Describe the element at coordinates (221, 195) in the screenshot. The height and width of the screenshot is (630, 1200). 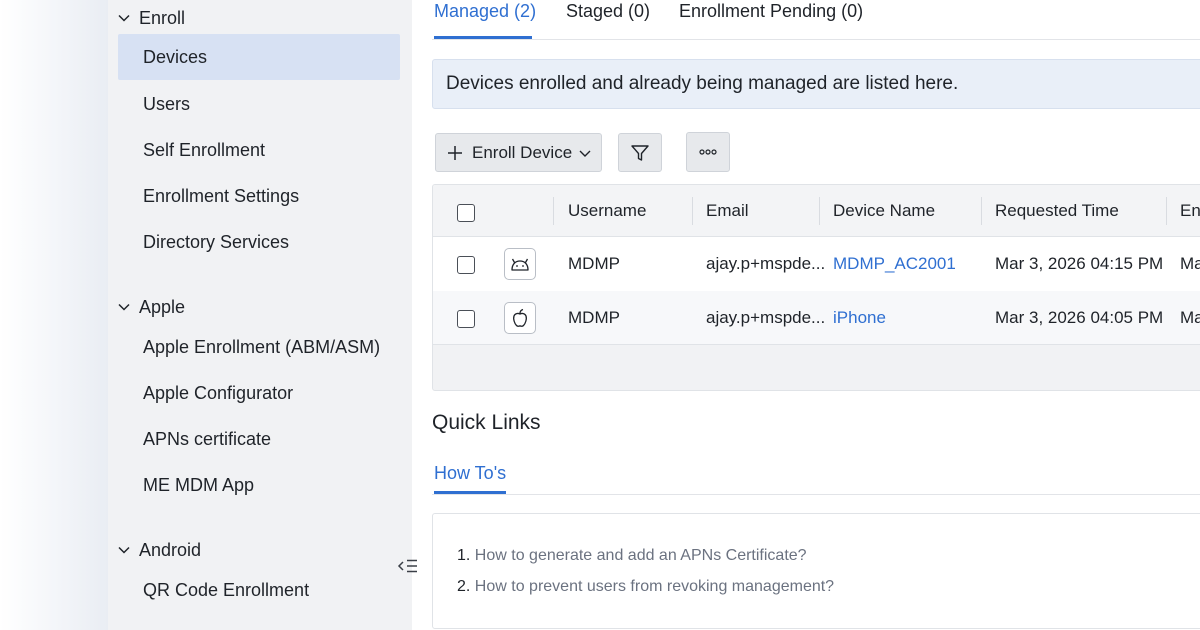
I see `sidebar-item-label: Enrollment Settings` at that location.